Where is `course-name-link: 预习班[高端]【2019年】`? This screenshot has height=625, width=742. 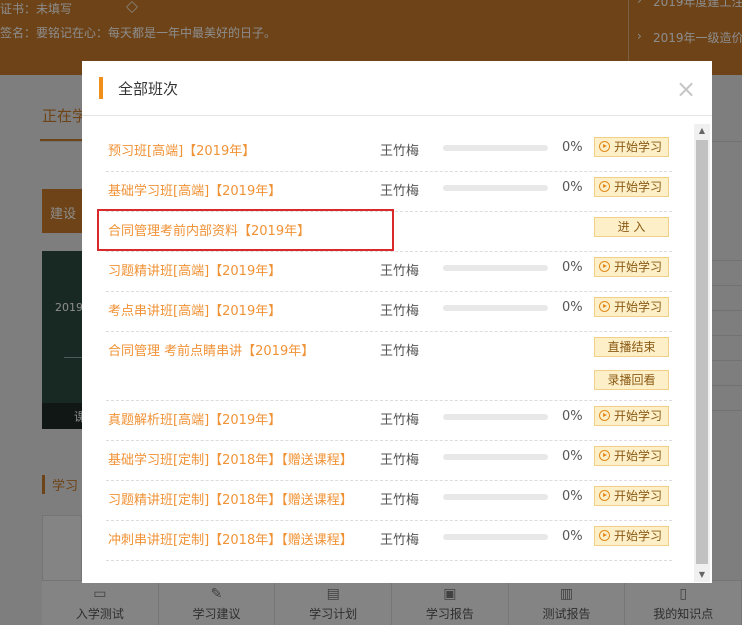
course-name-link: 预习班[高端]【2019年】 is located at coordinates (181, 149).